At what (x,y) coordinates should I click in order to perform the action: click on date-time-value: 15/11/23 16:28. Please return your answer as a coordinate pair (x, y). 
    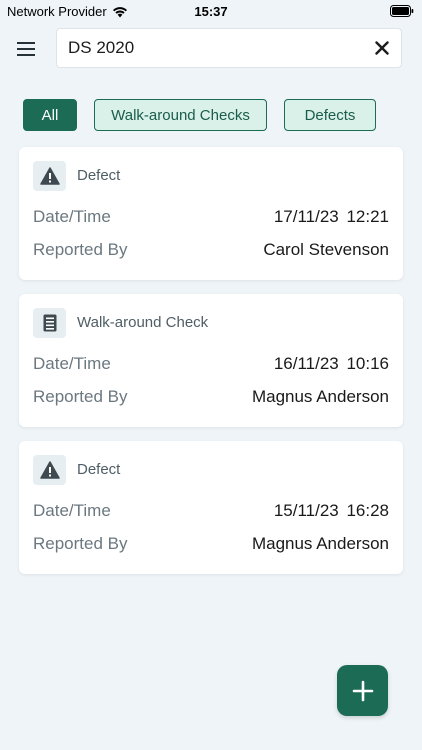
    Looking at the image, I should click on (331, 510).